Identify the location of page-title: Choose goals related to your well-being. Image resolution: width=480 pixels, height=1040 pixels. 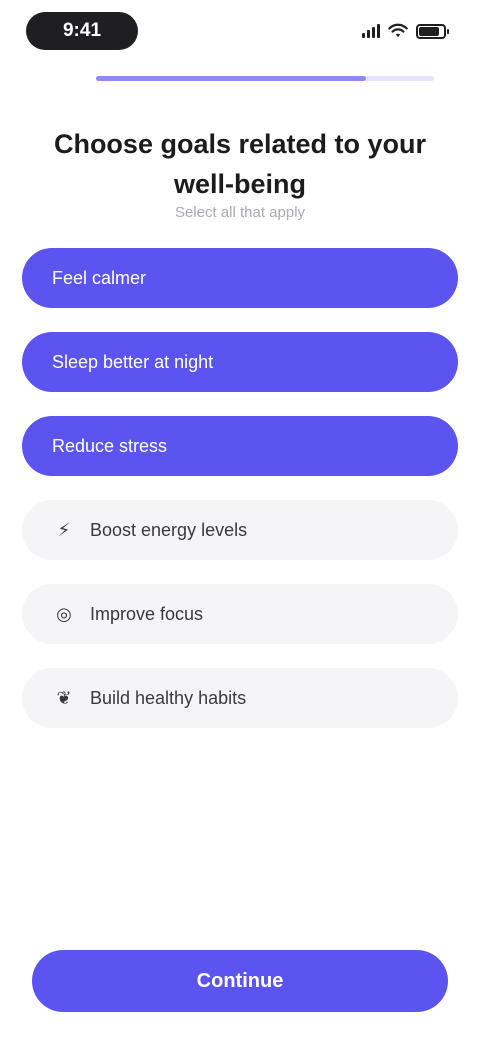
(240, 164).